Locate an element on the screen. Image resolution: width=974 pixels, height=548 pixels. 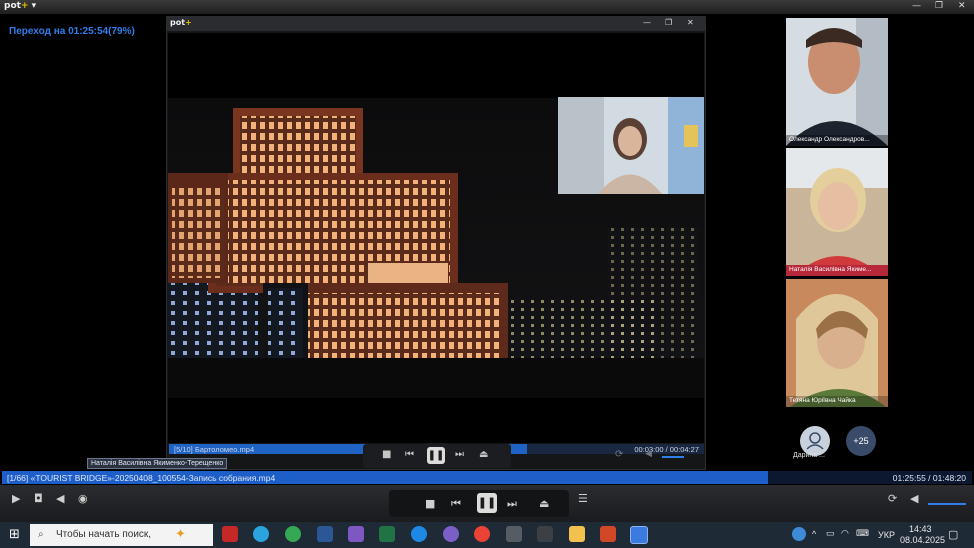
telegram-icon is located at coordinates (261, 534).